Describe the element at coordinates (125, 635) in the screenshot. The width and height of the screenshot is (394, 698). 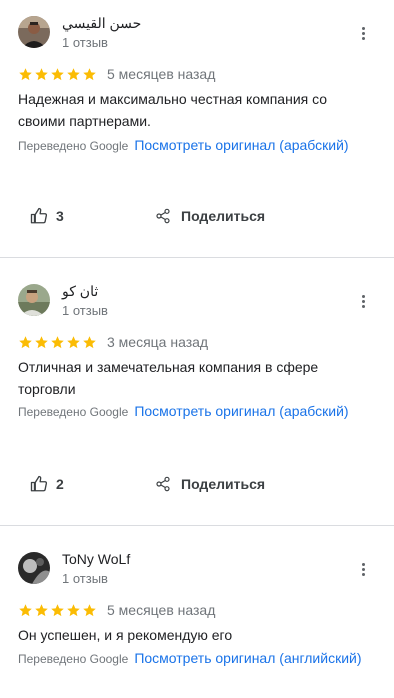
I see `review-text: Он успешен, и я рекомендую его` at that location.